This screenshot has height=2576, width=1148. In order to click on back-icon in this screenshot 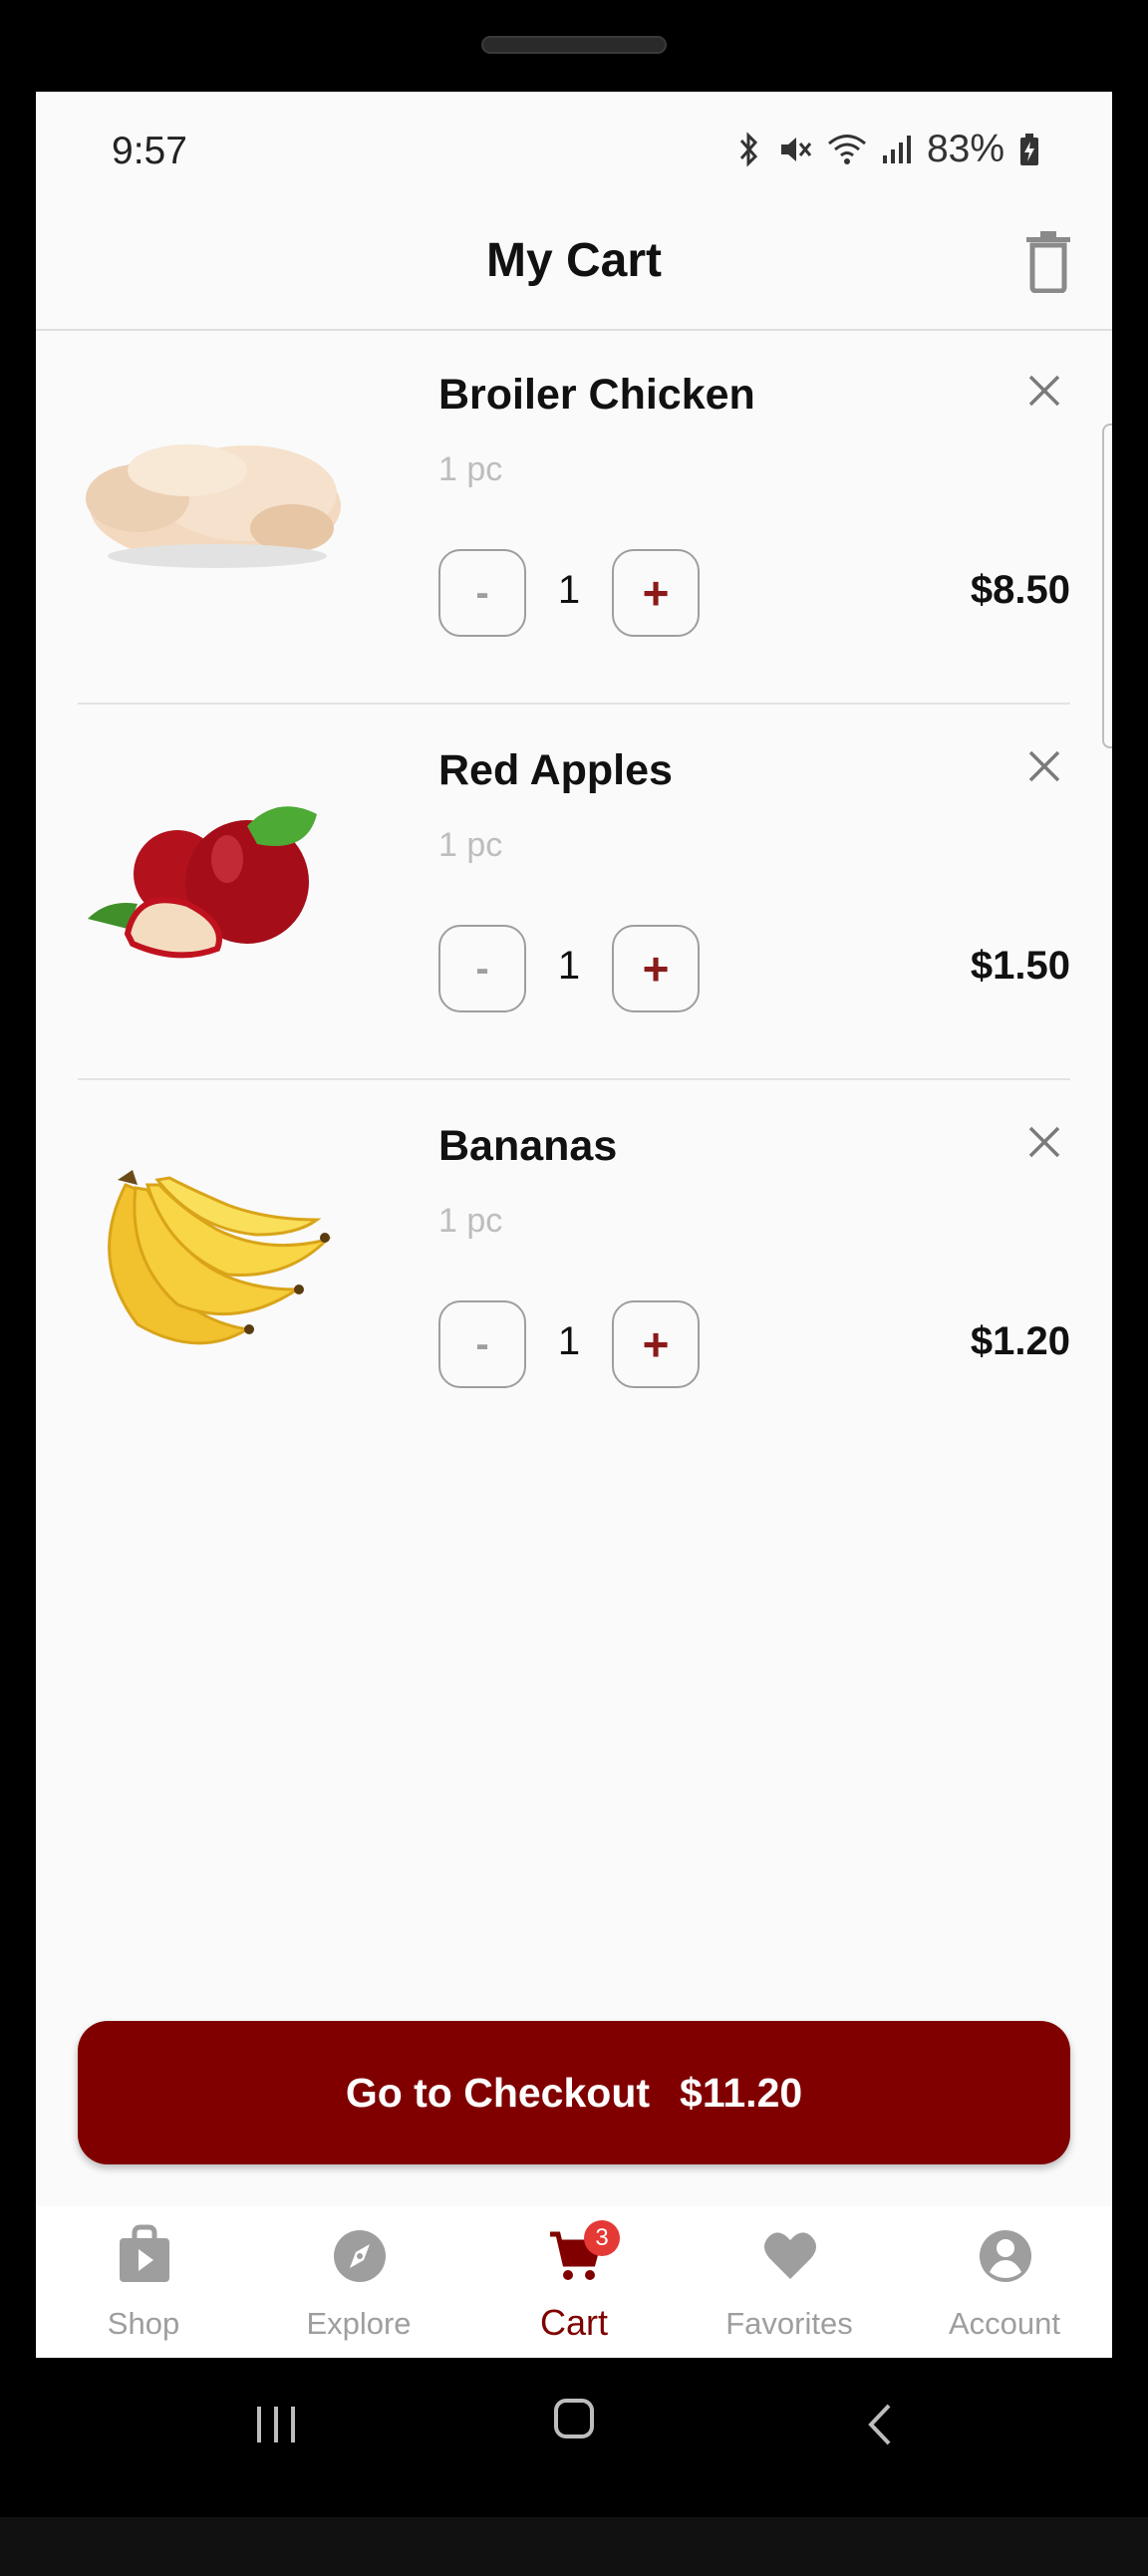, I will do `click(879, 2424)`.